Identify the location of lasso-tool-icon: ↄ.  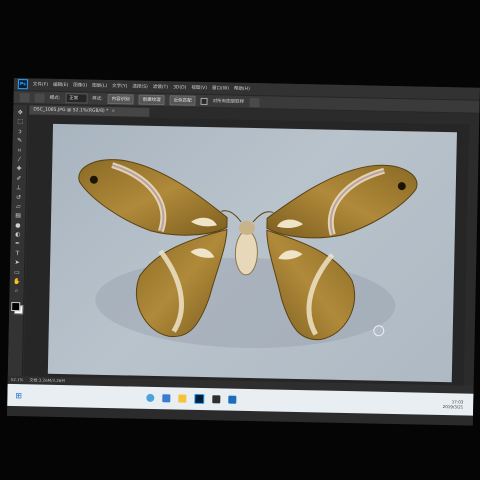
(20, 131).